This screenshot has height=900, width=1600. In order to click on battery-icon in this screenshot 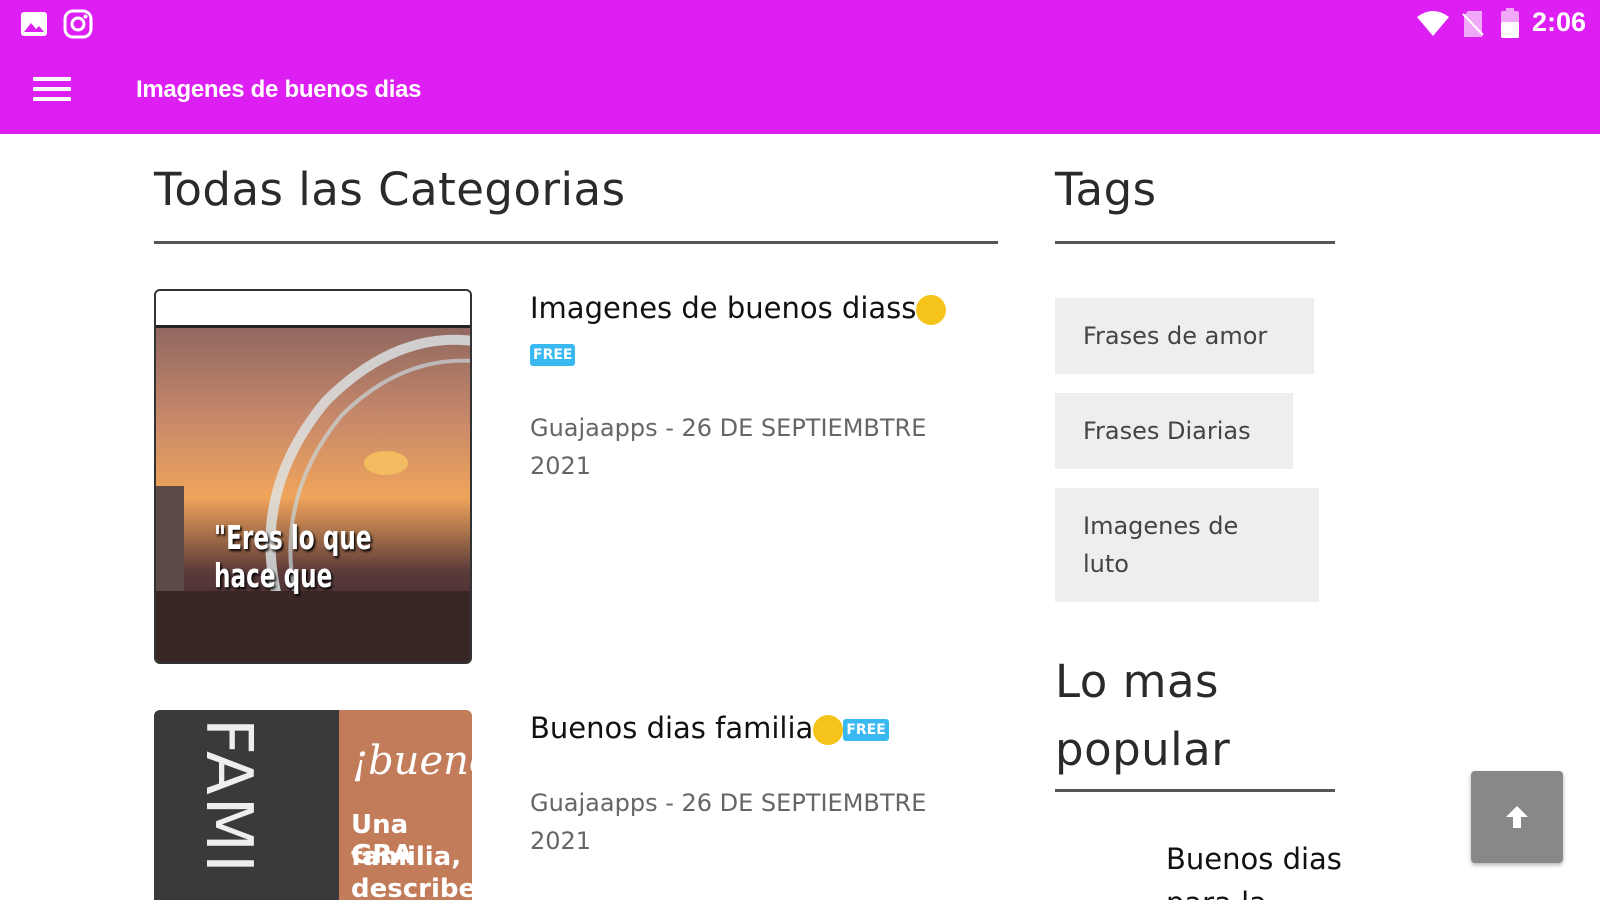, I will do `click(1510, 23)`.